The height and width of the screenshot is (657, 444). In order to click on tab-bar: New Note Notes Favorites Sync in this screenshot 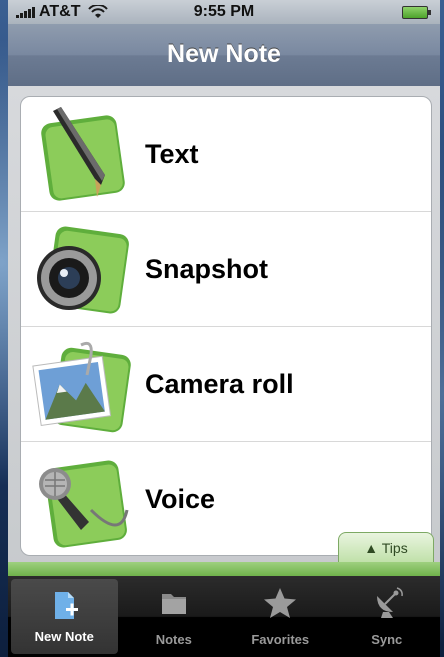, I will do `click(224, 616)`.